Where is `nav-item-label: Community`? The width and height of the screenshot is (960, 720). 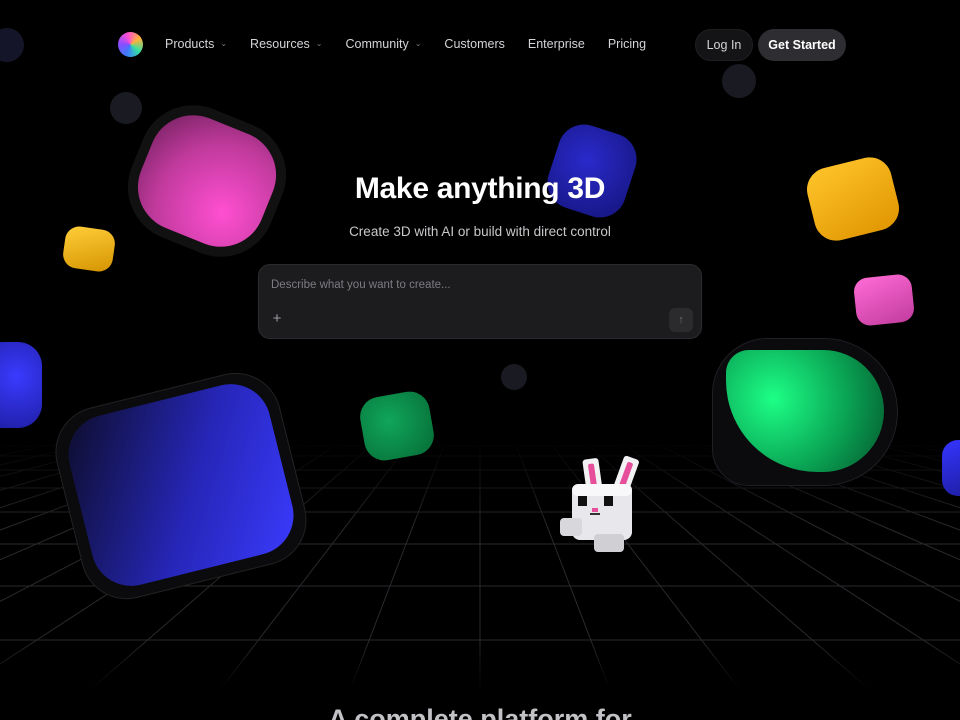 nav-item-label: Community is located at coordinates (377, 44).